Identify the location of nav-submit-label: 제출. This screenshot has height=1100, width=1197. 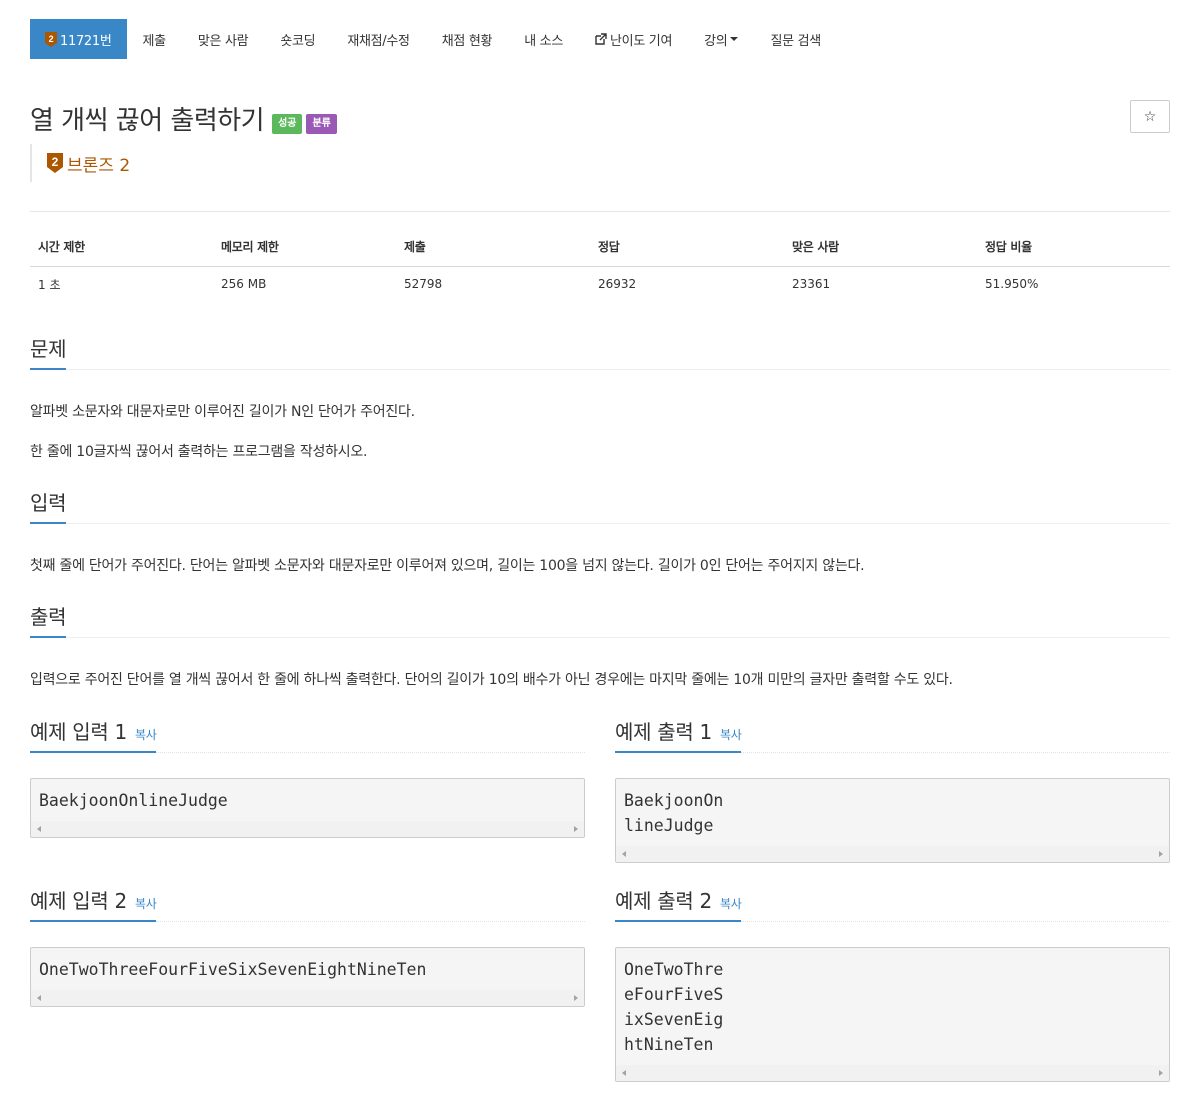
(154, 41).